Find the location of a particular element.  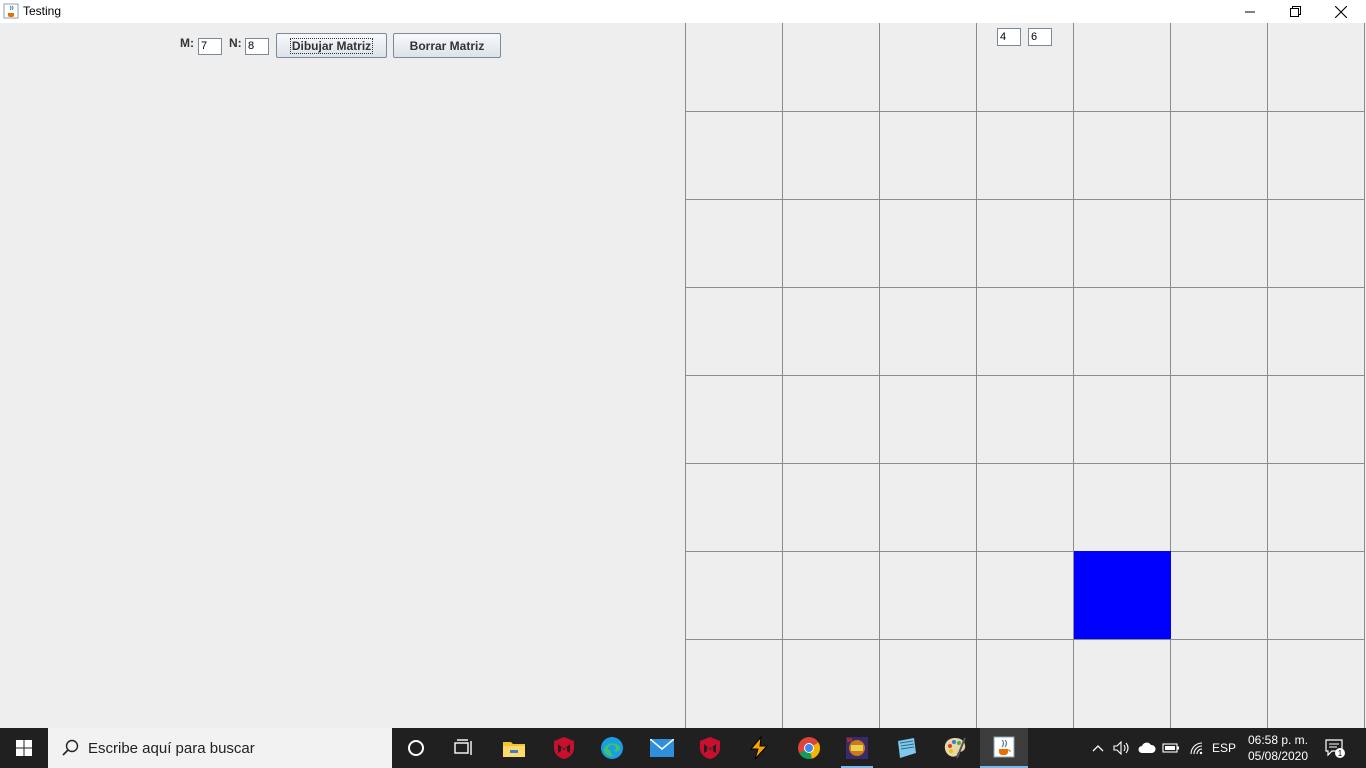

m-label: M: is located at coordinates (187, 43).